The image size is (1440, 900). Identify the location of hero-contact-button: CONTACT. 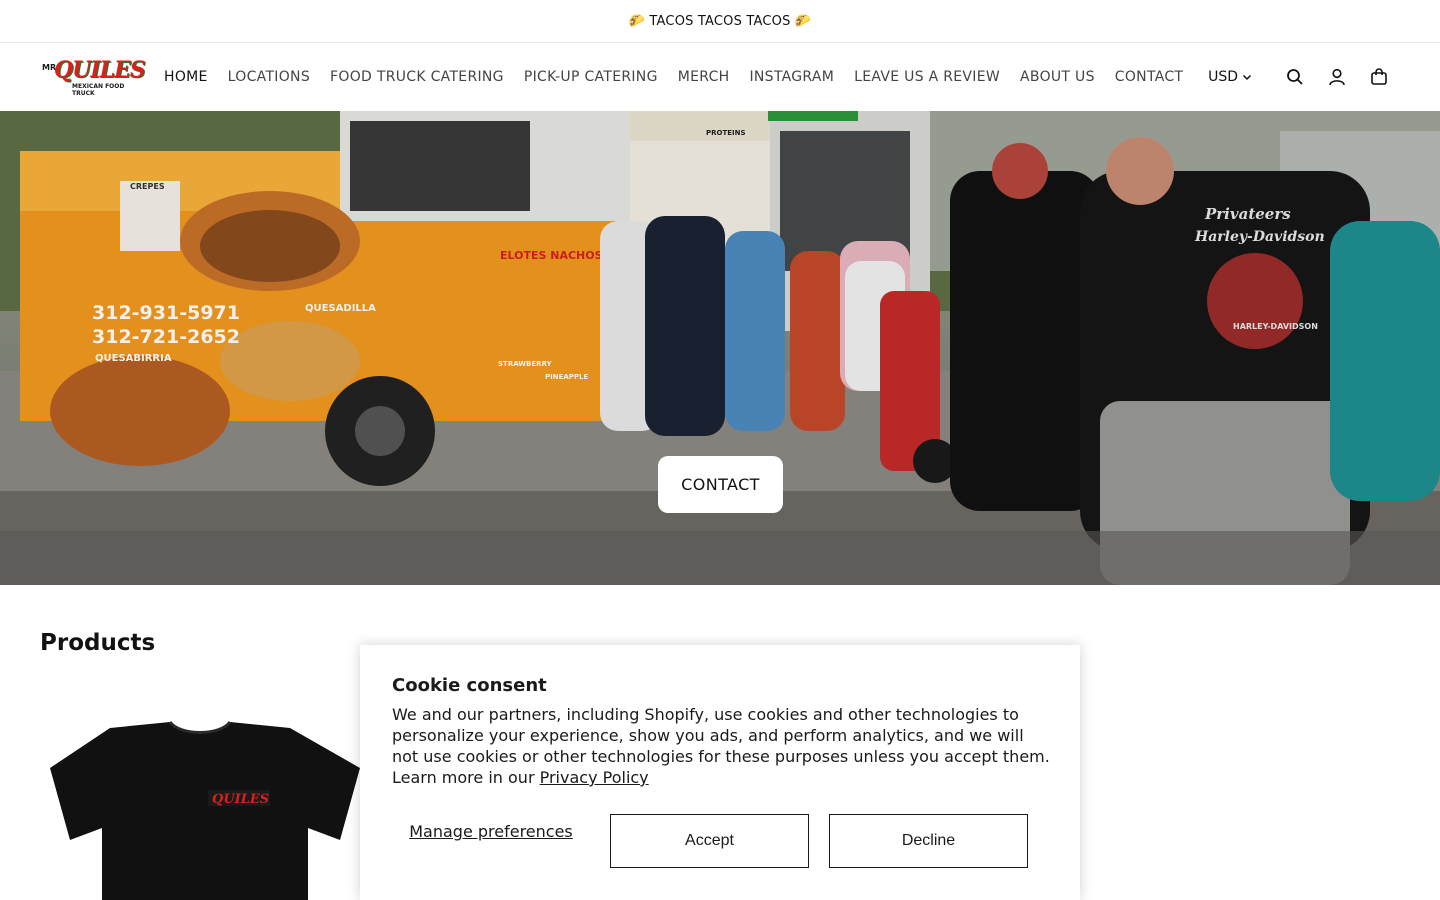
(720, 484).